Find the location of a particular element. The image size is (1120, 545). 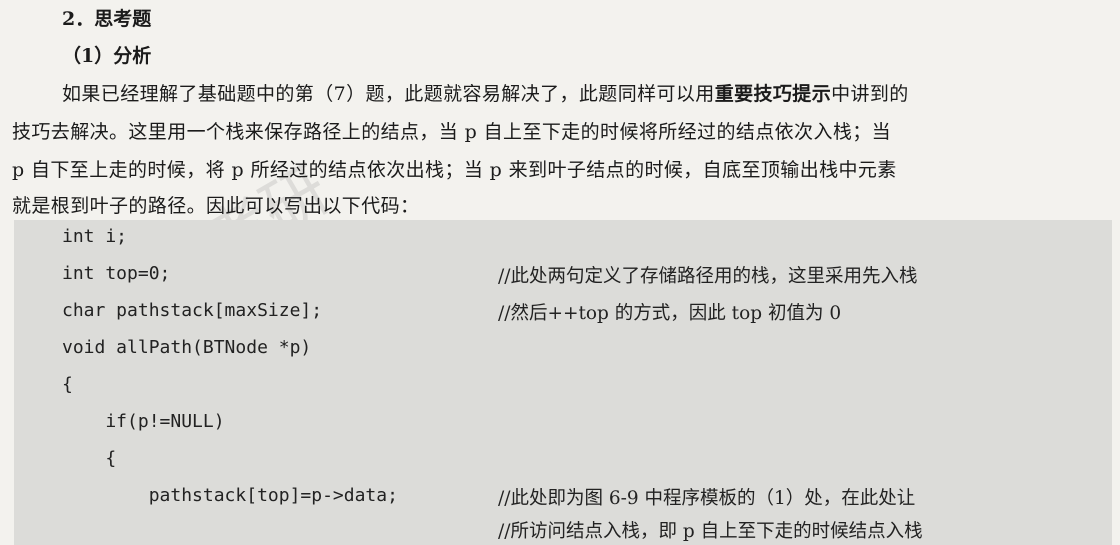

code-line: char pathstack[maxSize]; is located at coordinates (192, 310).